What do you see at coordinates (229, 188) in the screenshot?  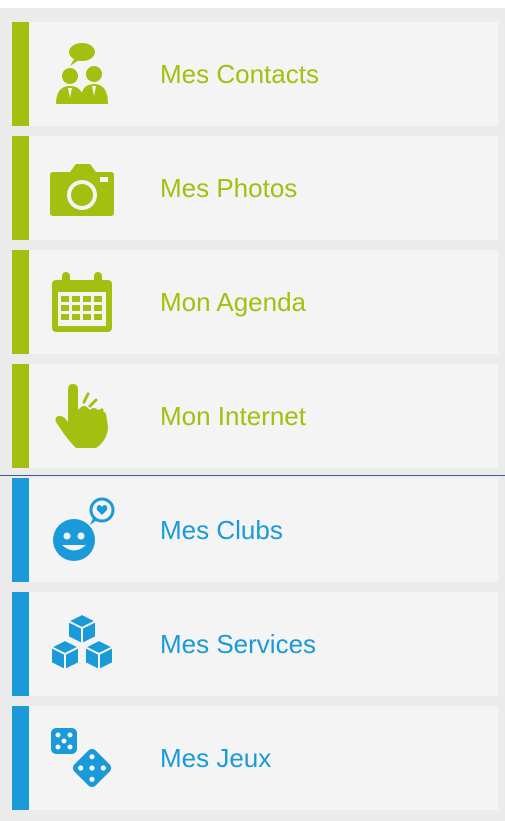 I see `menu-item-label: Mes Photos` at bounding box center [229, 188].